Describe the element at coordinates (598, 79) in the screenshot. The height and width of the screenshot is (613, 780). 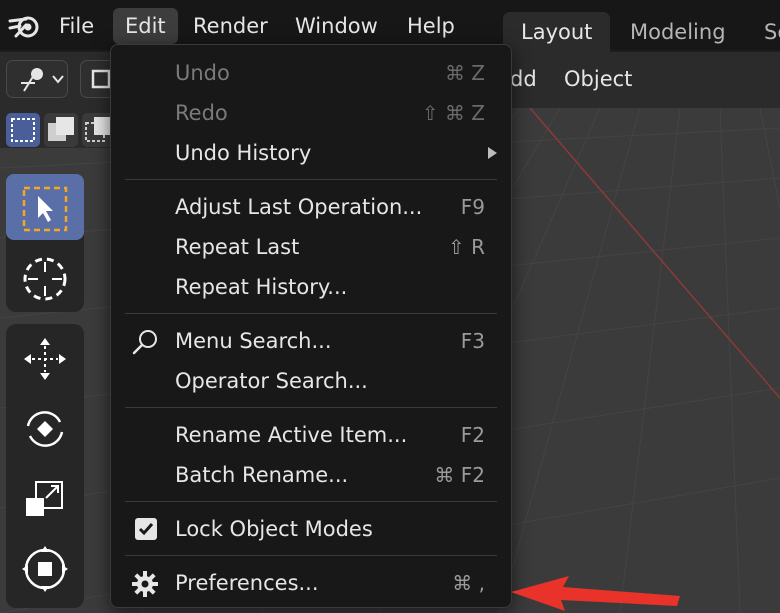
I see `menu-object: Object` at that location.